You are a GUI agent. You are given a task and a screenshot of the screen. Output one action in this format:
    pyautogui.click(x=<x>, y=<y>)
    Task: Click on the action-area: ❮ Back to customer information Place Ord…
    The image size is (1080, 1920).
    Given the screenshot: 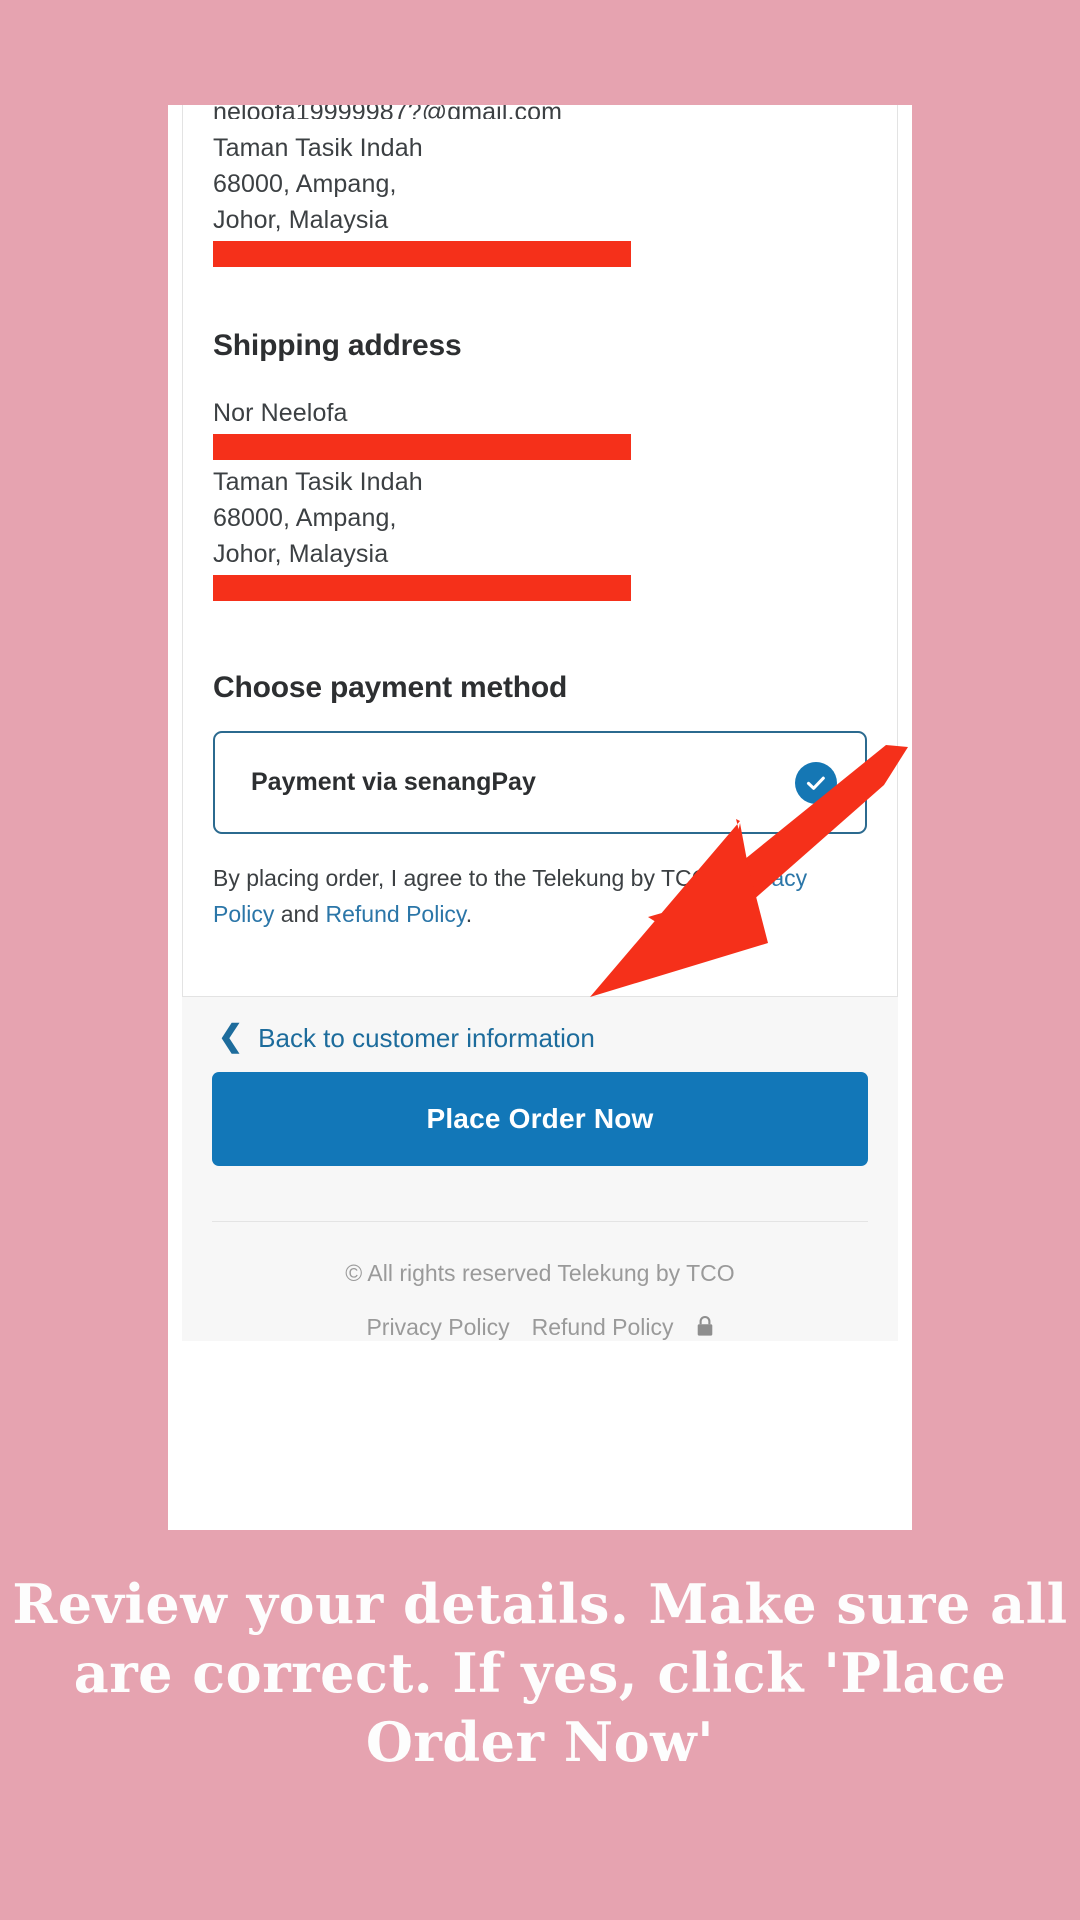 What is the action you would take?
    pyautogui.click(x=540, y=1169)
    